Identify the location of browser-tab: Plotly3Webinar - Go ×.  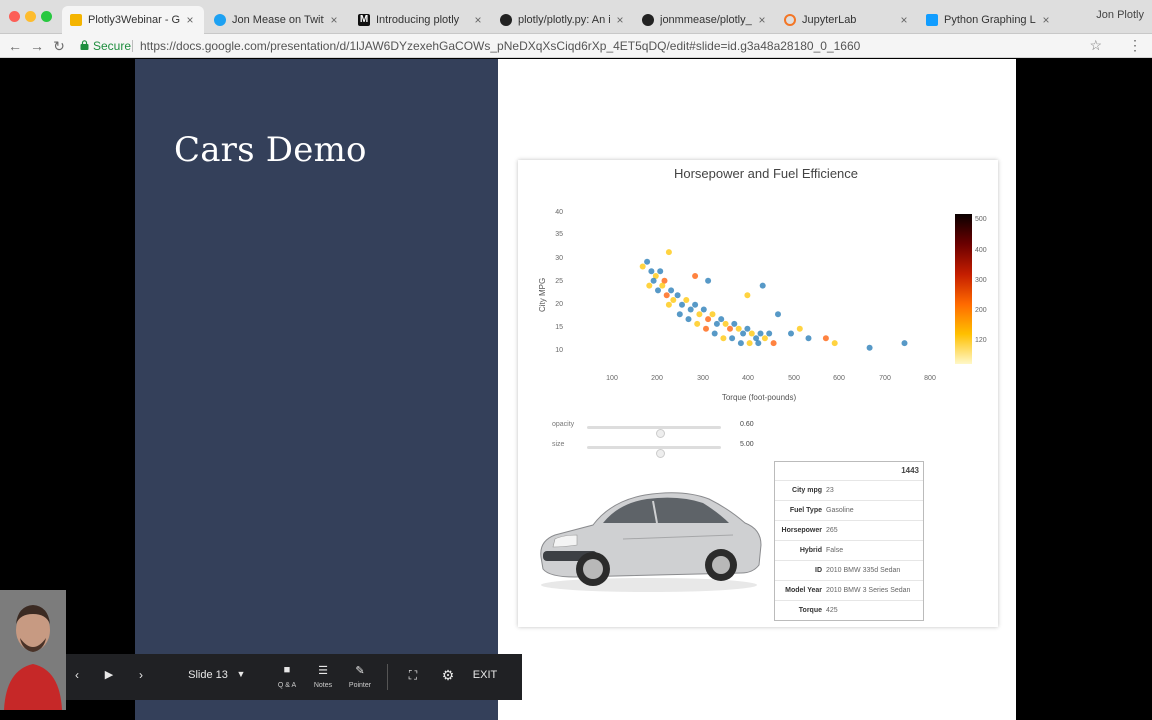
(133, 20).